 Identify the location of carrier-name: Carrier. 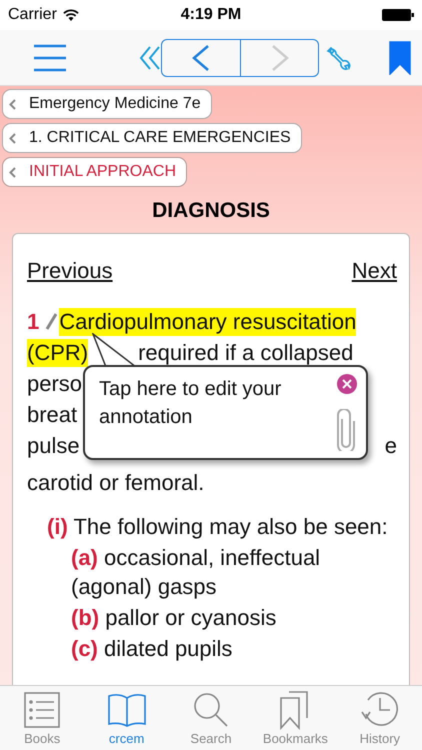
(32, 15).